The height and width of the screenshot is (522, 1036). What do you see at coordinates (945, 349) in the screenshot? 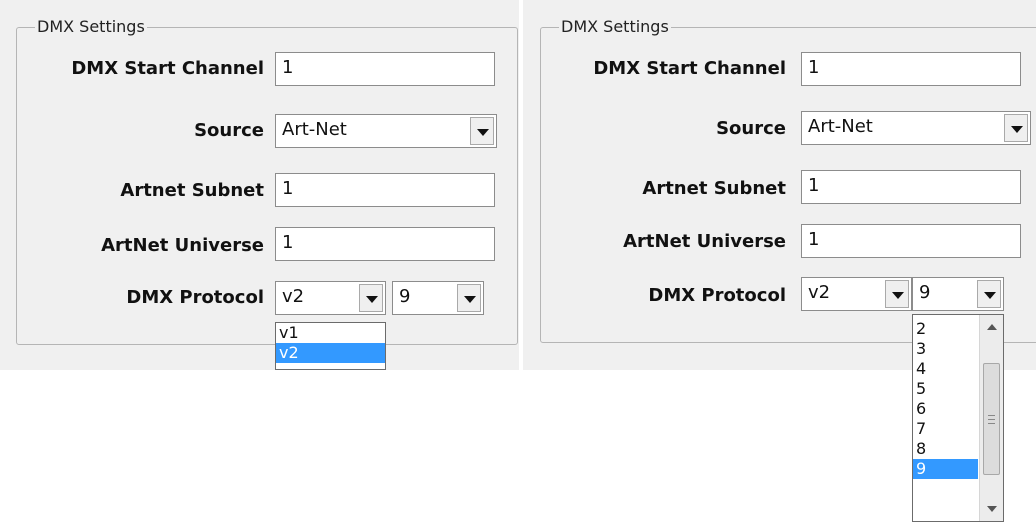
I see `dropdown-option-3: 3` at bounding box center [945, 349].